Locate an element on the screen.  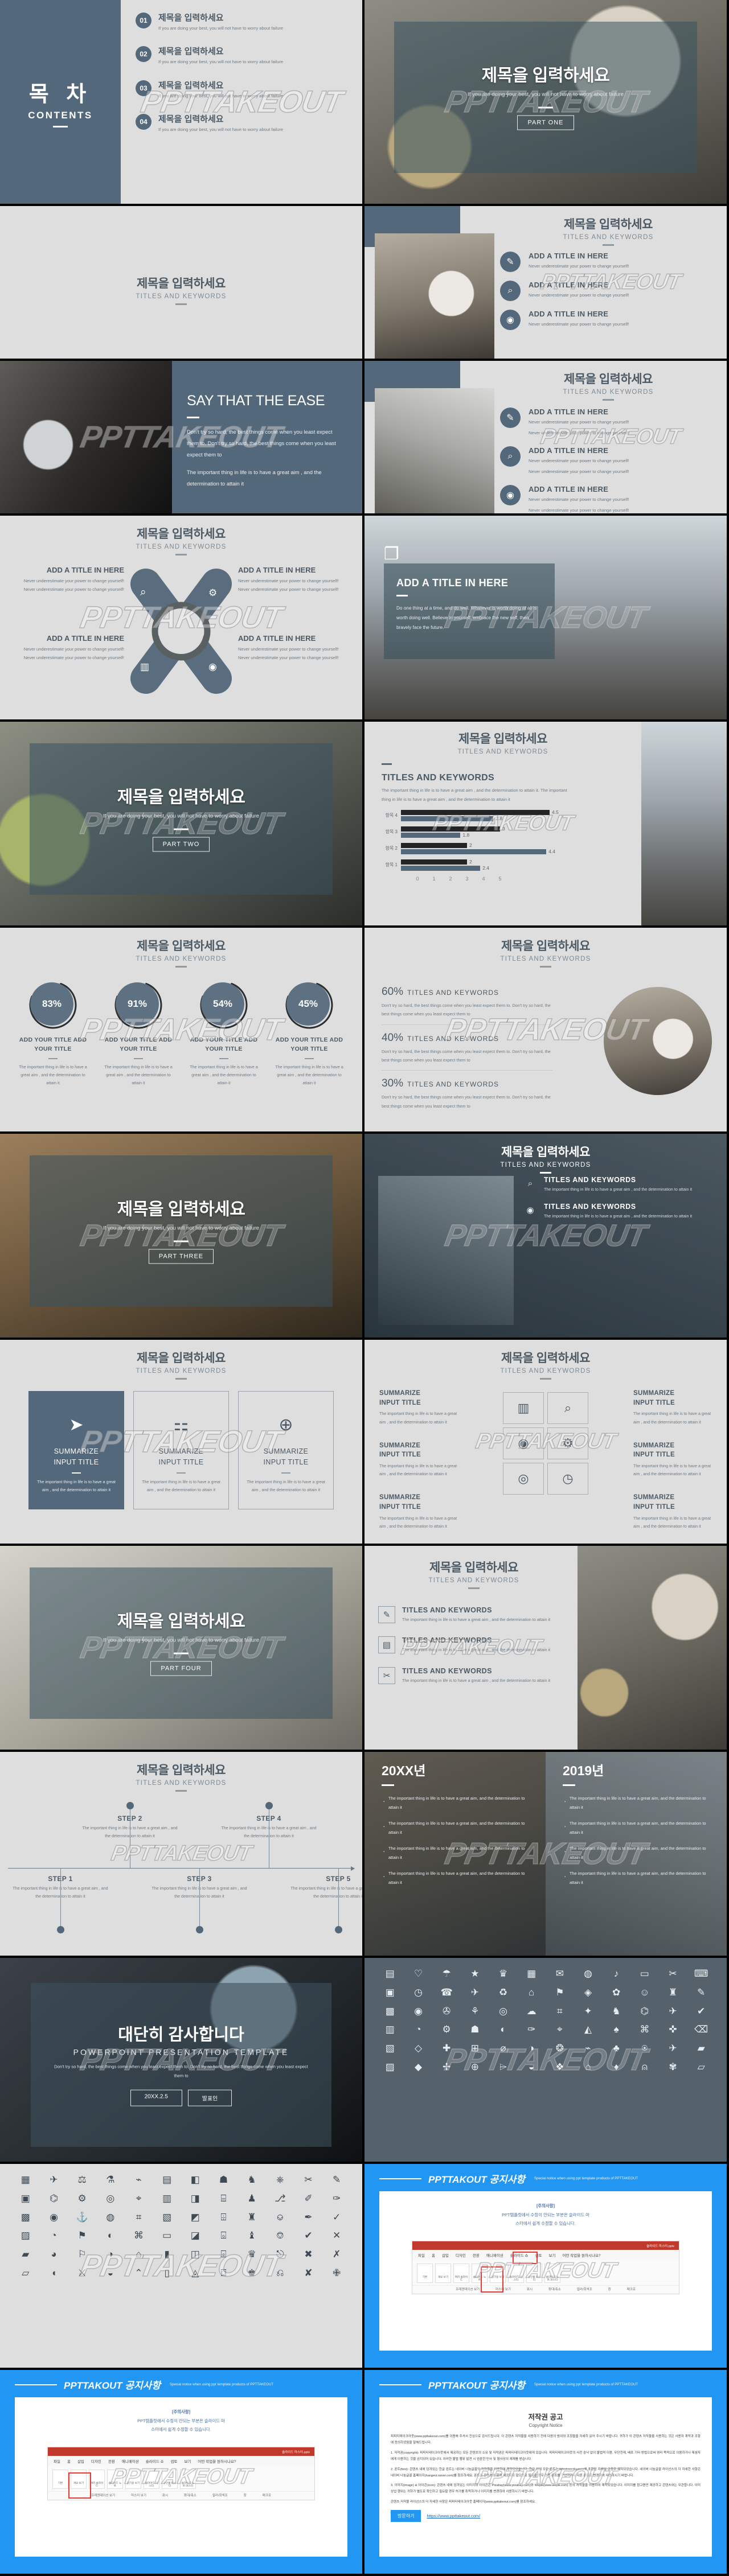
sheet-icon: ♚ is located at coordinates (252, 2273).